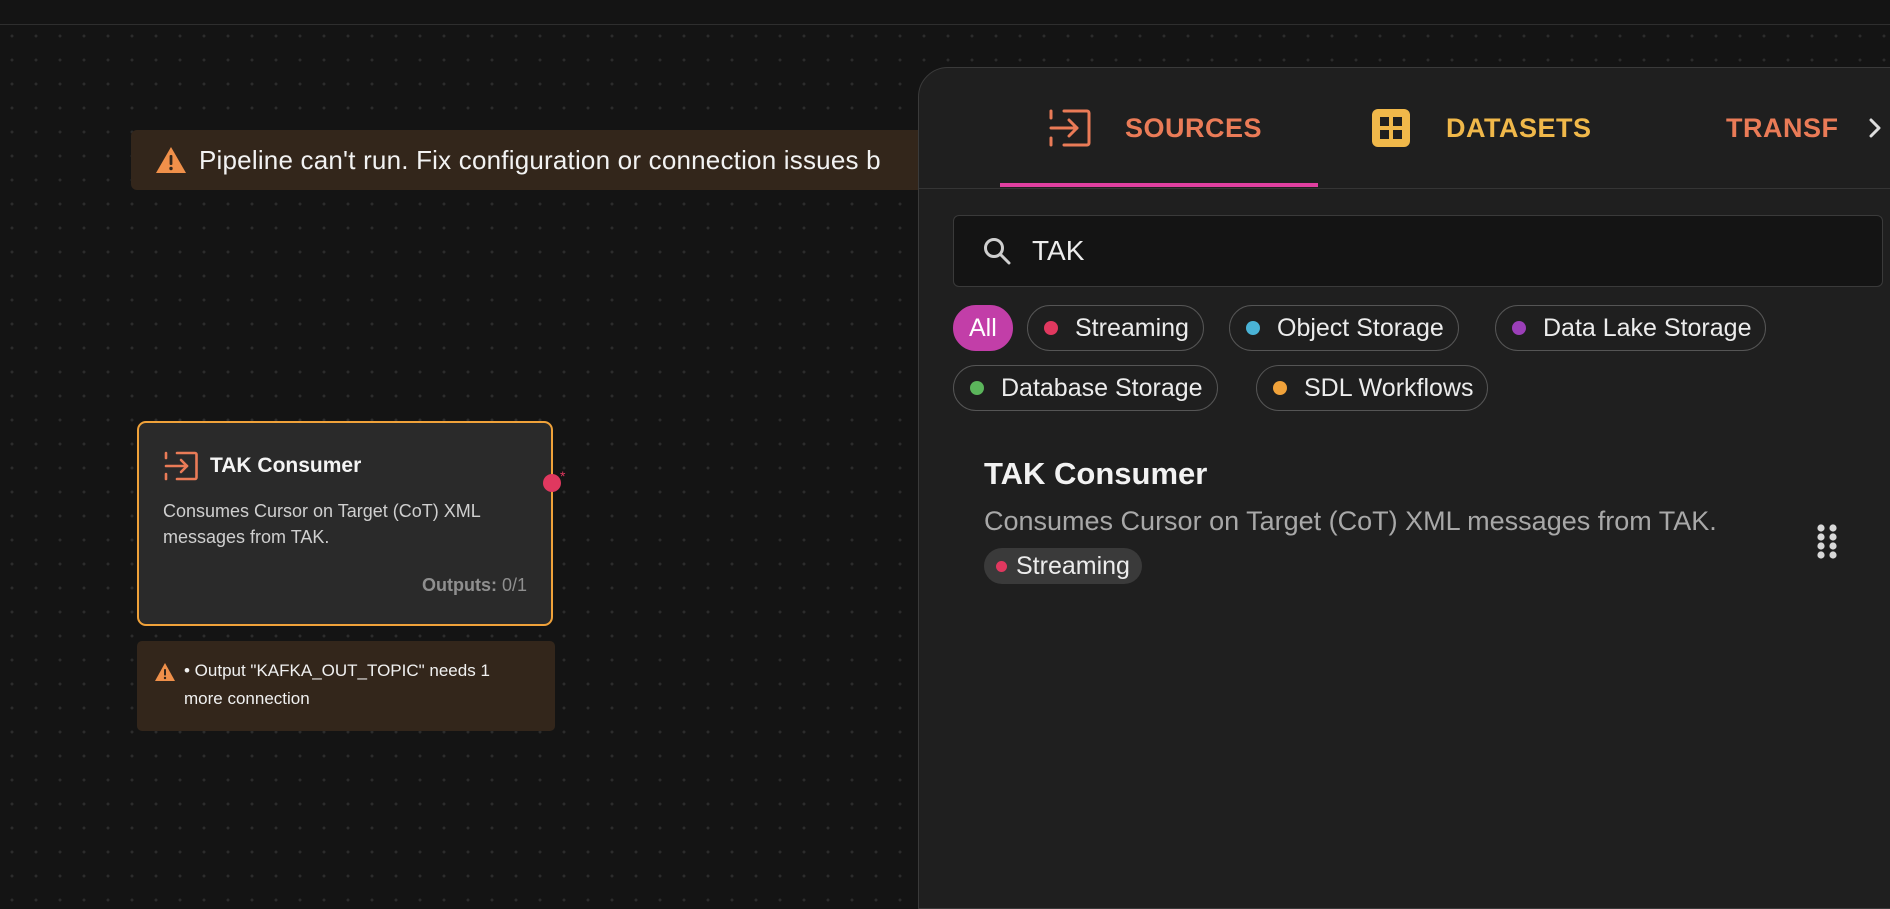 This screenshot has height=909, width=1890. I want to click on chip-label: SDL Workflows, so click(1389, 387).